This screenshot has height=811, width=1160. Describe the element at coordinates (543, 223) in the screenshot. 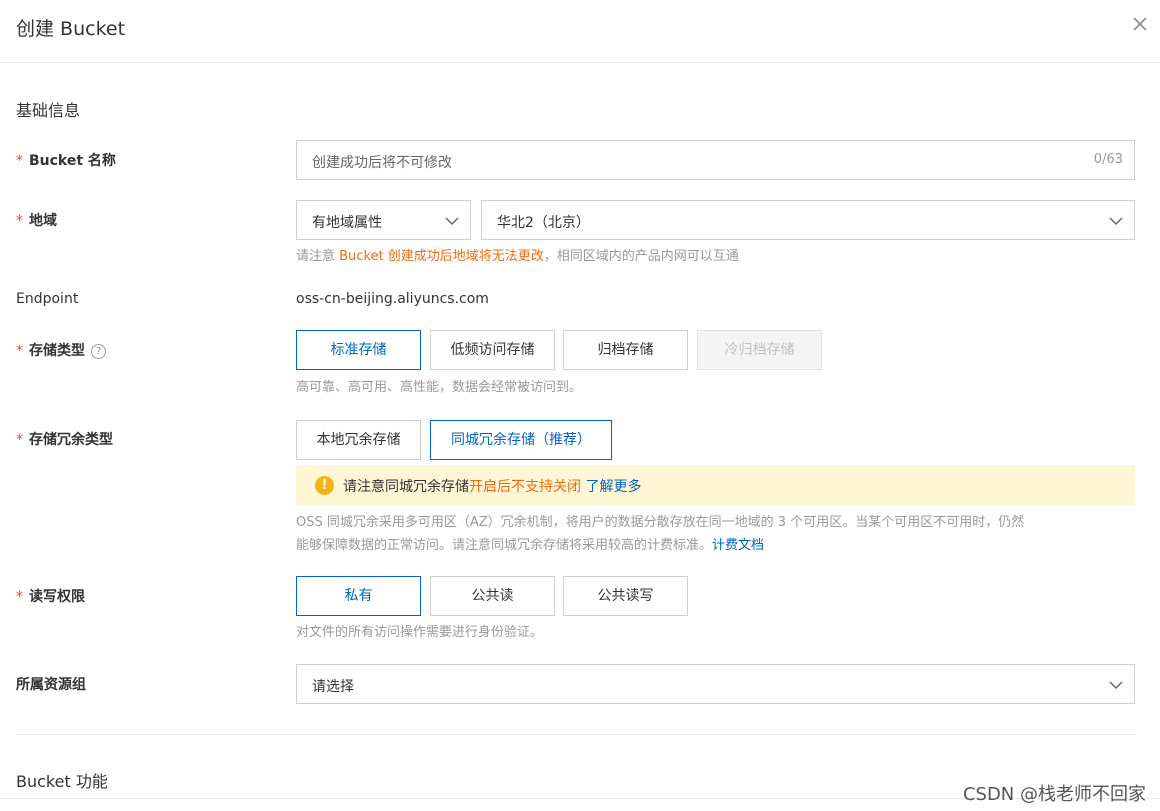

I see `region-value: 华北2（北京）` at that location.